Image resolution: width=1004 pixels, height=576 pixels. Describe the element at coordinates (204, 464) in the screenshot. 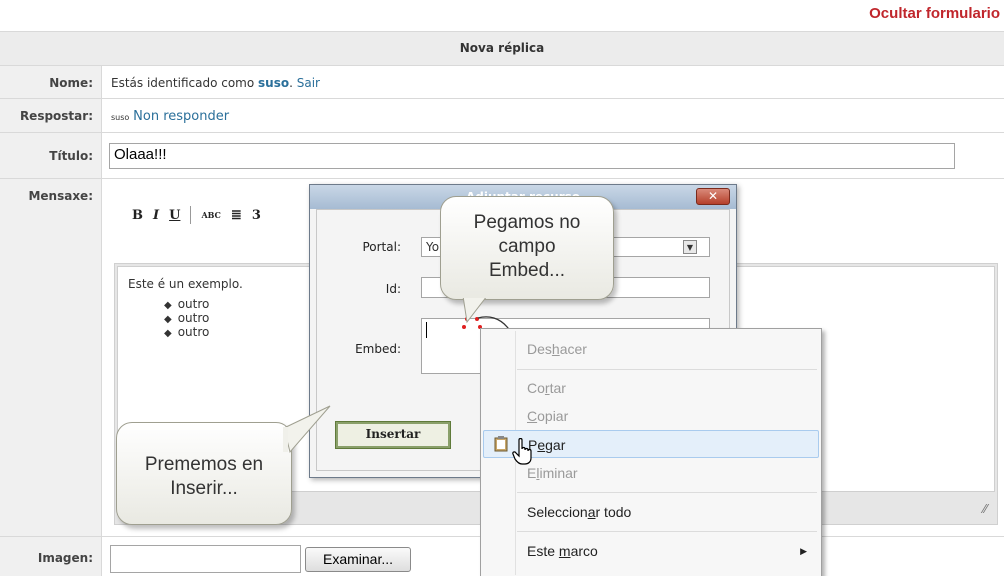

I see `callout-text: Prememos en` at that location.